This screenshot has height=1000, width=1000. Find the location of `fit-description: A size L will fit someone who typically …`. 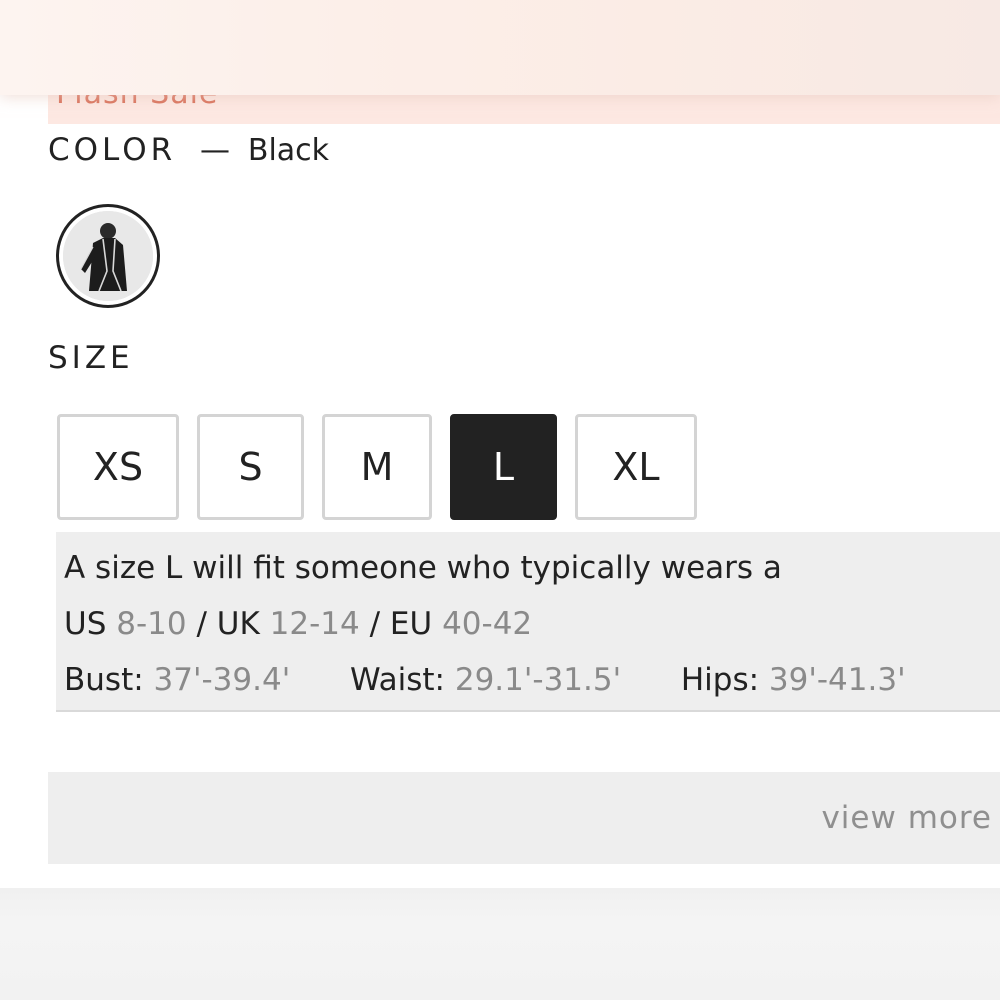

fit-description: A size L will fit someone who typically … is located at coordinates (423, 568).